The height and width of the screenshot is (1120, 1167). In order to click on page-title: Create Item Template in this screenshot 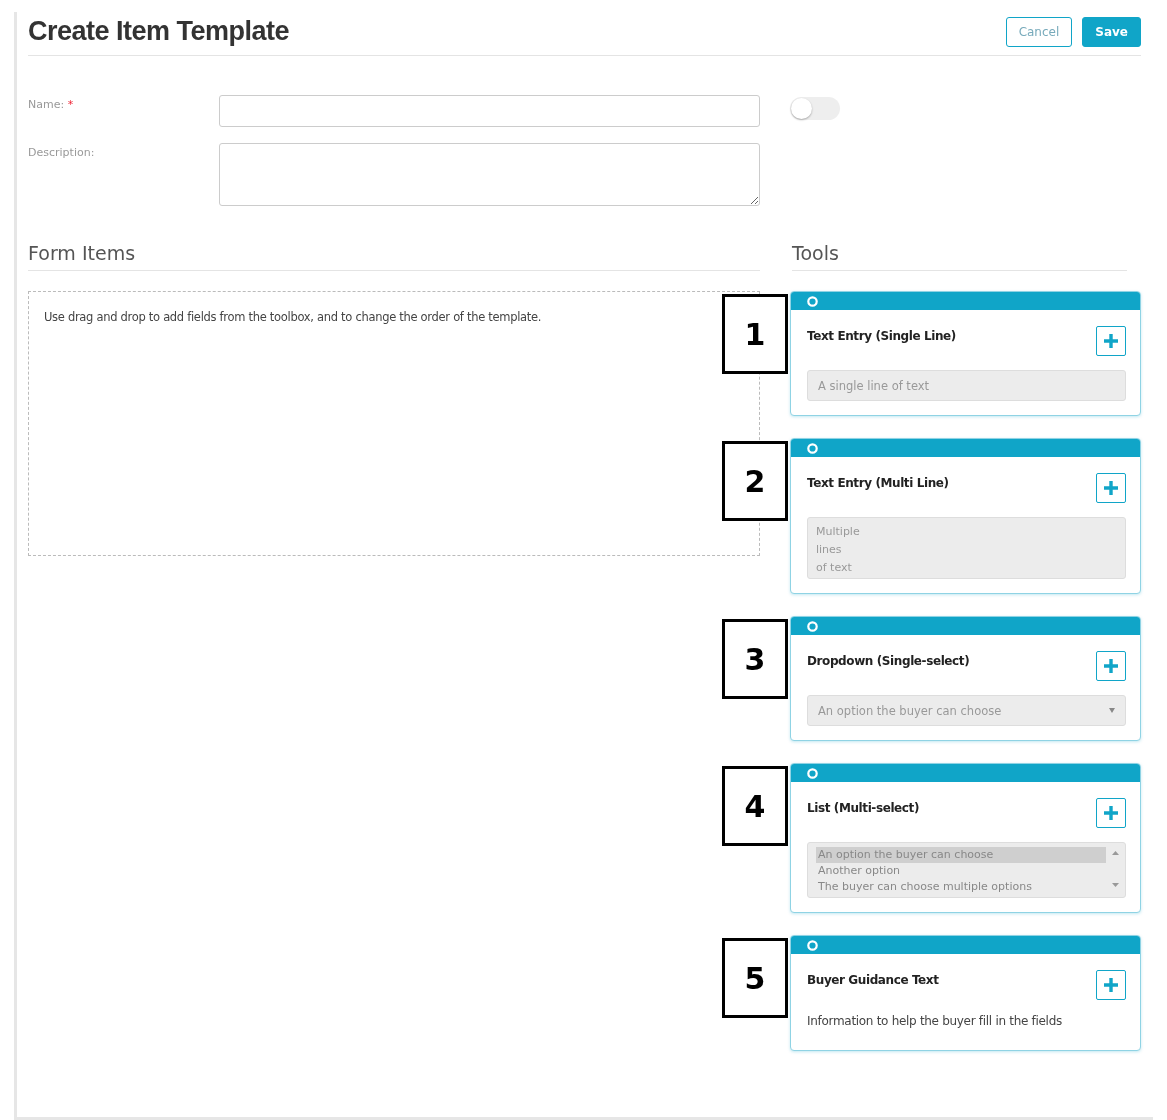, I will do `click(159, 31)`.